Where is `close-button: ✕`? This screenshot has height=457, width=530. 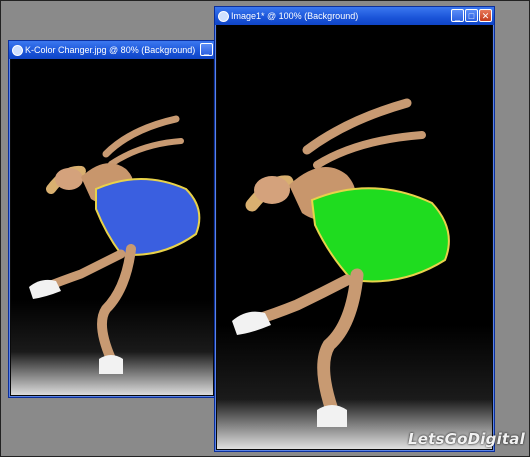
close-button: ✕ is located at coordinates (485, 15).